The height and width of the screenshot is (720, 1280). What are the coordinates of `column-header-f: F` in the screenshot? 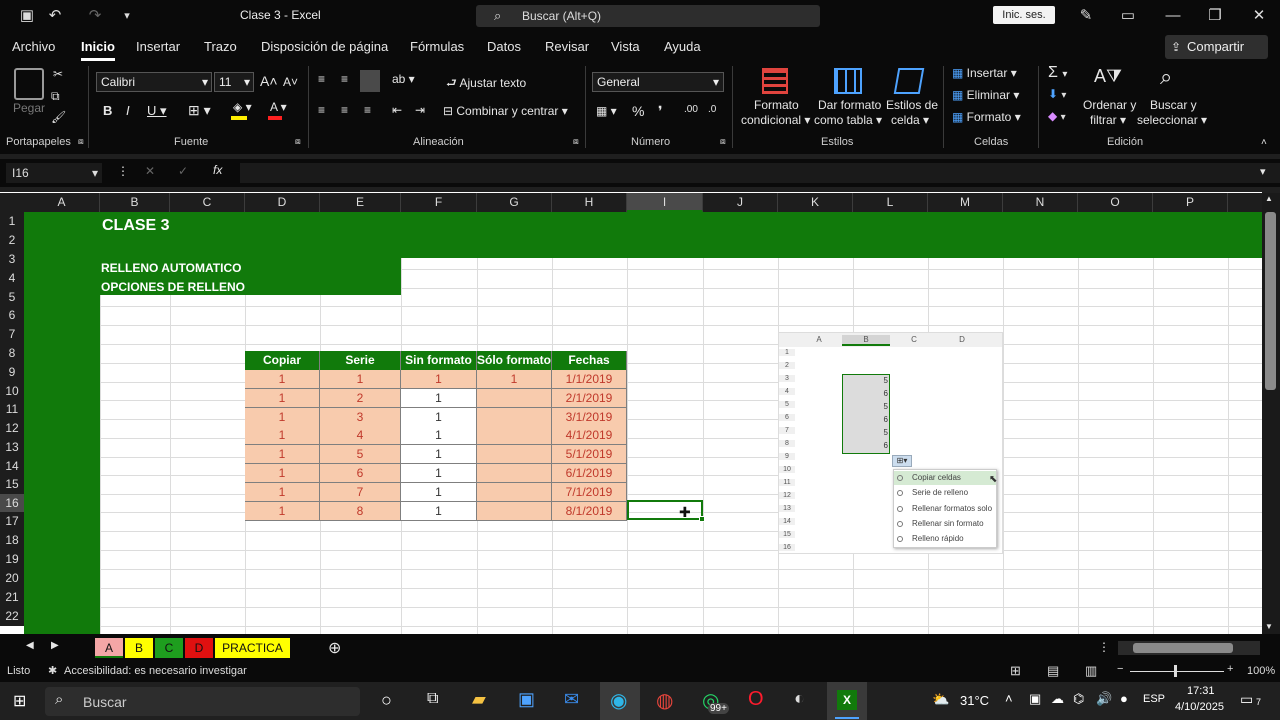 It's located at (439, 202).